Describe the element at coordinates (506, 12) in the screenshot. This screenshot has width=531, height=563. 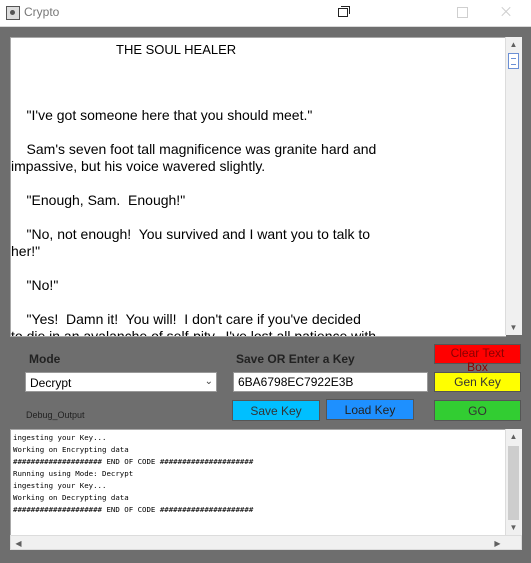
I see `close-icon` at that location.